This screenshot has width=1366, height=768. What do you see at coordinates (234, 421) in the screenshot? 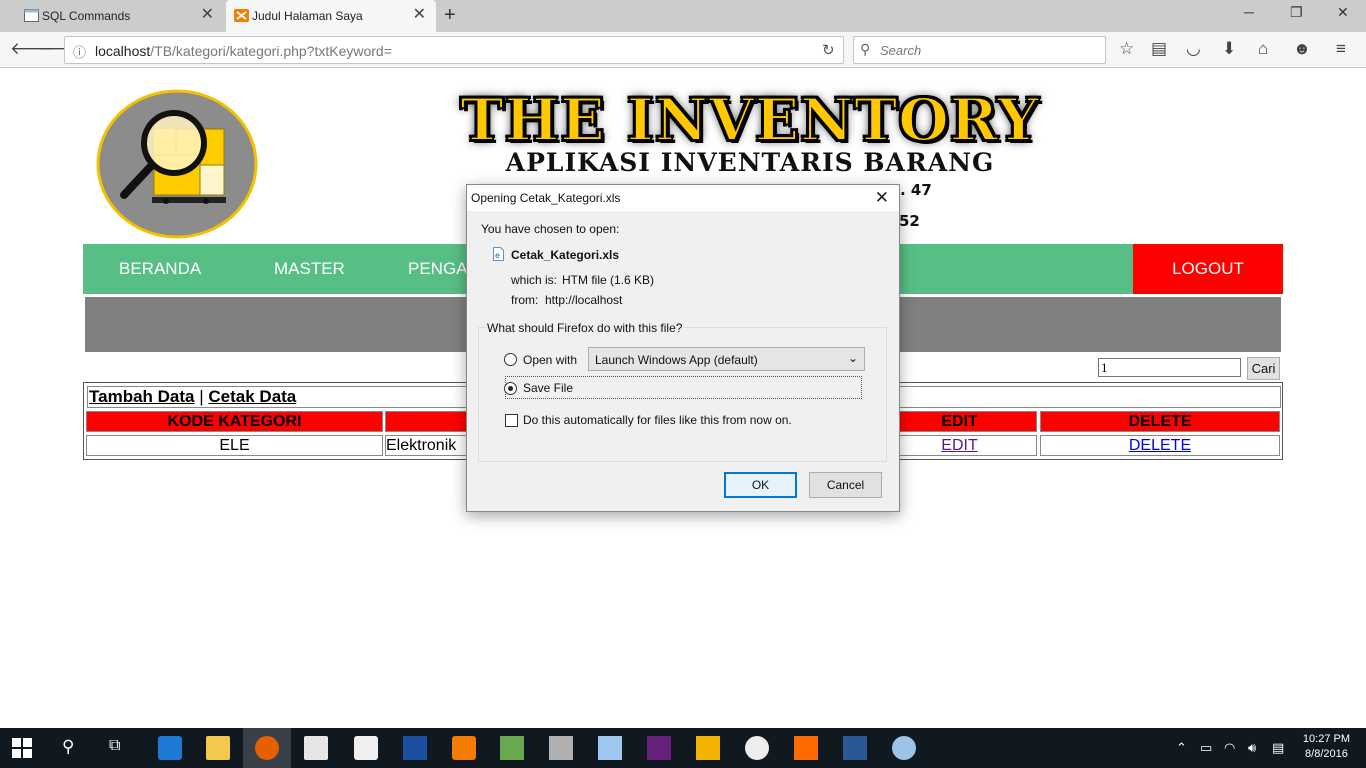
I see `header-kode-kategori: KODE KATEGORI` at bounding box center [234, 421].